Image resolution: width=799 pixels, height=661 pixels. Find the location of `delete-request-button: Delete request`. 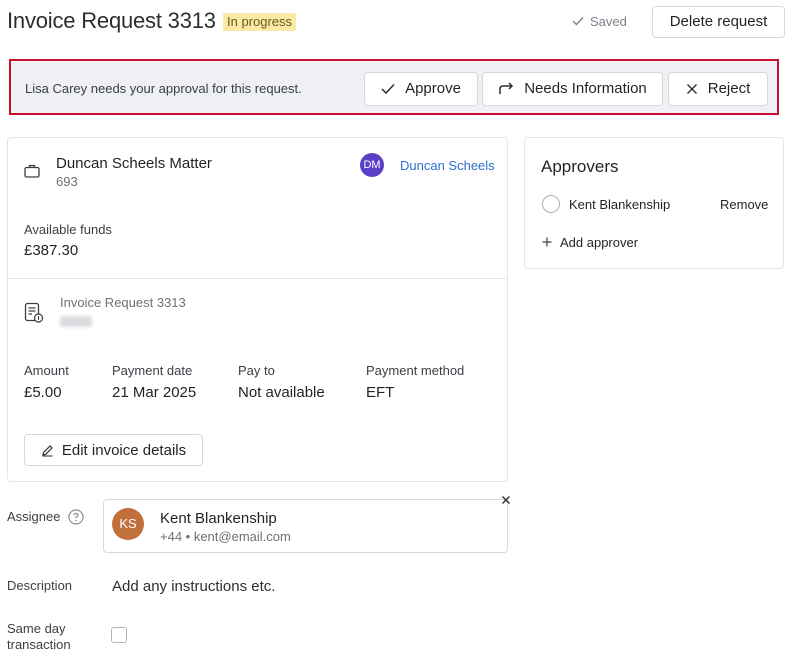

delete-request-button: Delete request is located at coordinates (718, 22).